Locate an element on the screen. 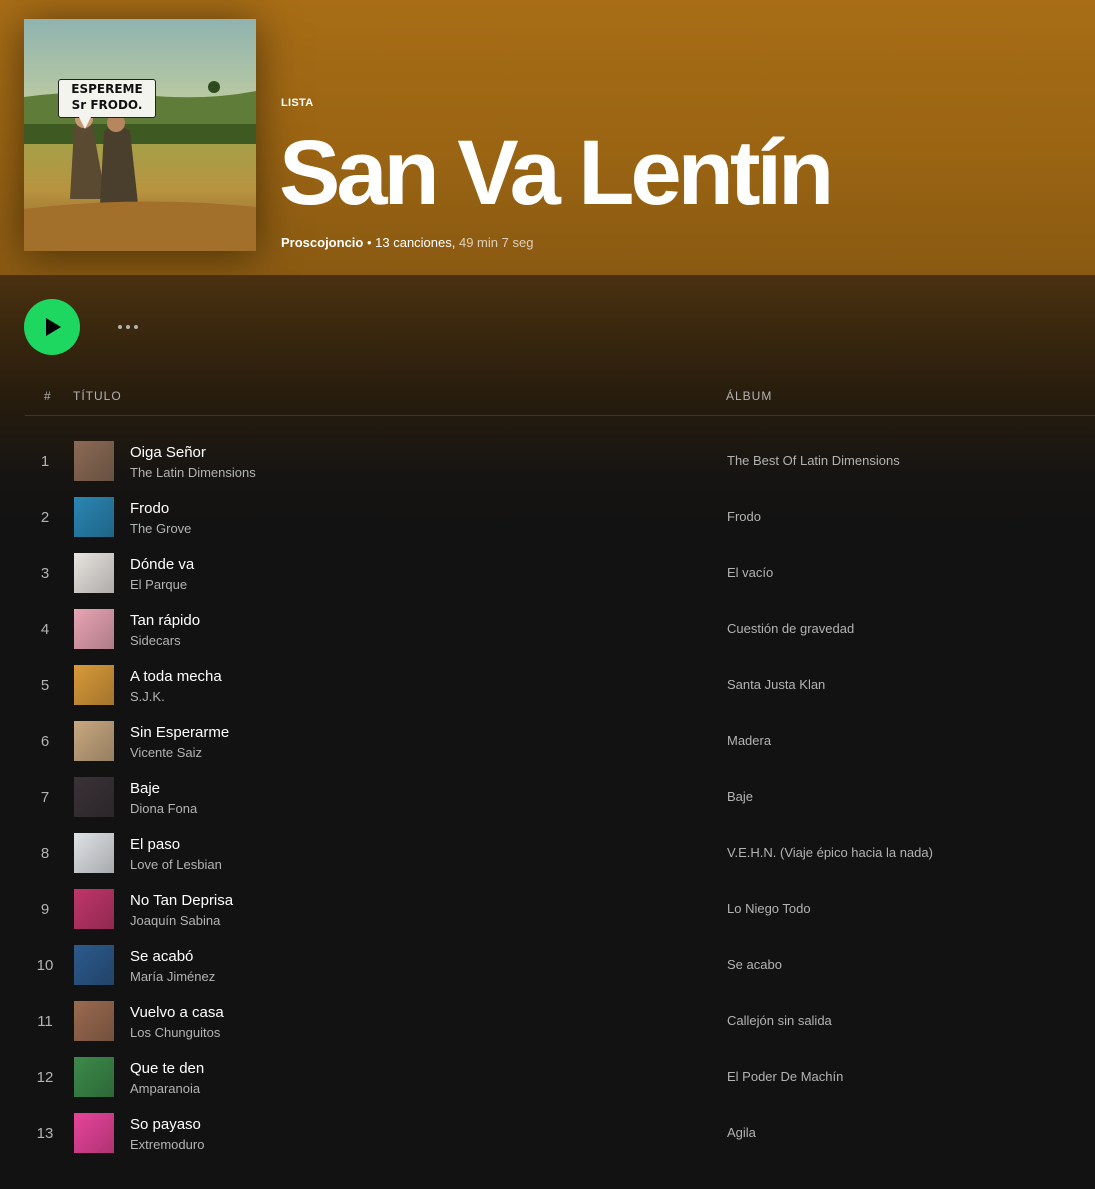 The image size is (1095, 1189). track-album: Santa Justa Klan is located at coordinates (776, 684).